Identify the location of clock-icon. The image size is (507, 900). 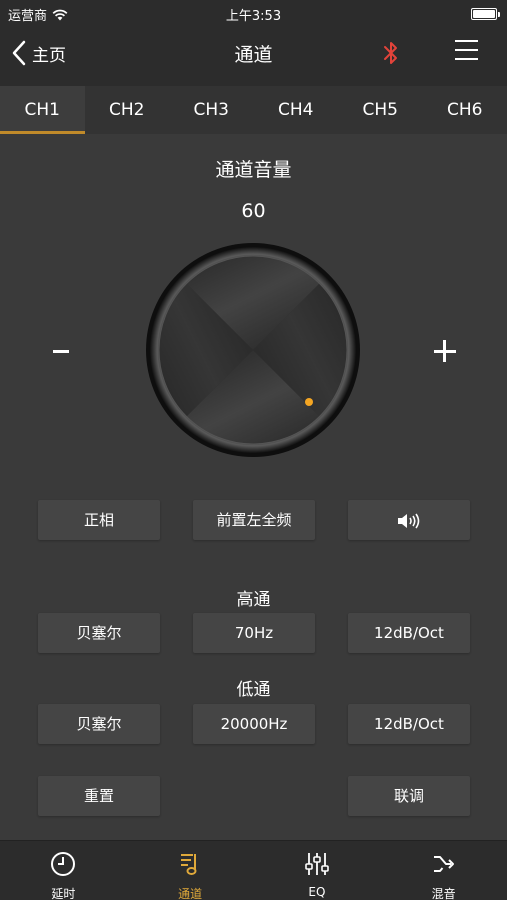
(63, 864).